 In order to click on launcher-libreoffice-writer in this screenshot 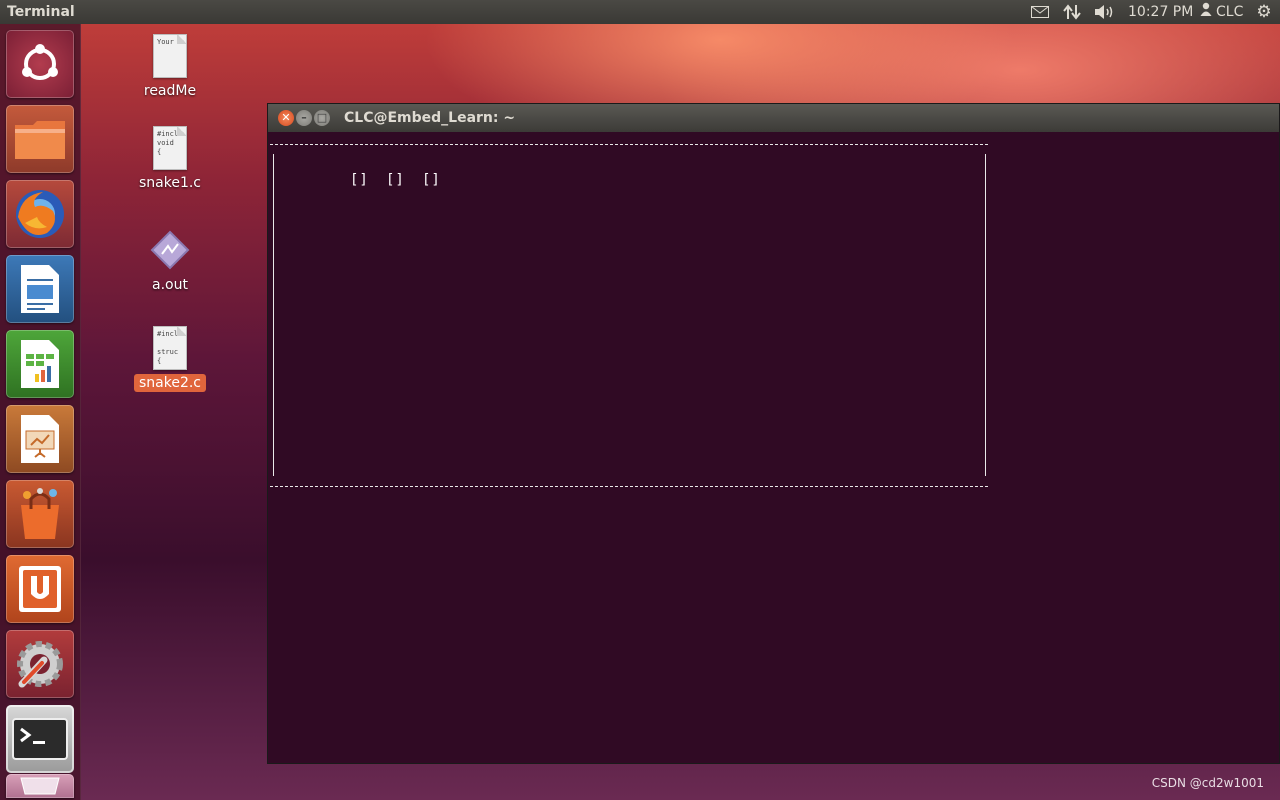, I will do `click(40, 289)`.